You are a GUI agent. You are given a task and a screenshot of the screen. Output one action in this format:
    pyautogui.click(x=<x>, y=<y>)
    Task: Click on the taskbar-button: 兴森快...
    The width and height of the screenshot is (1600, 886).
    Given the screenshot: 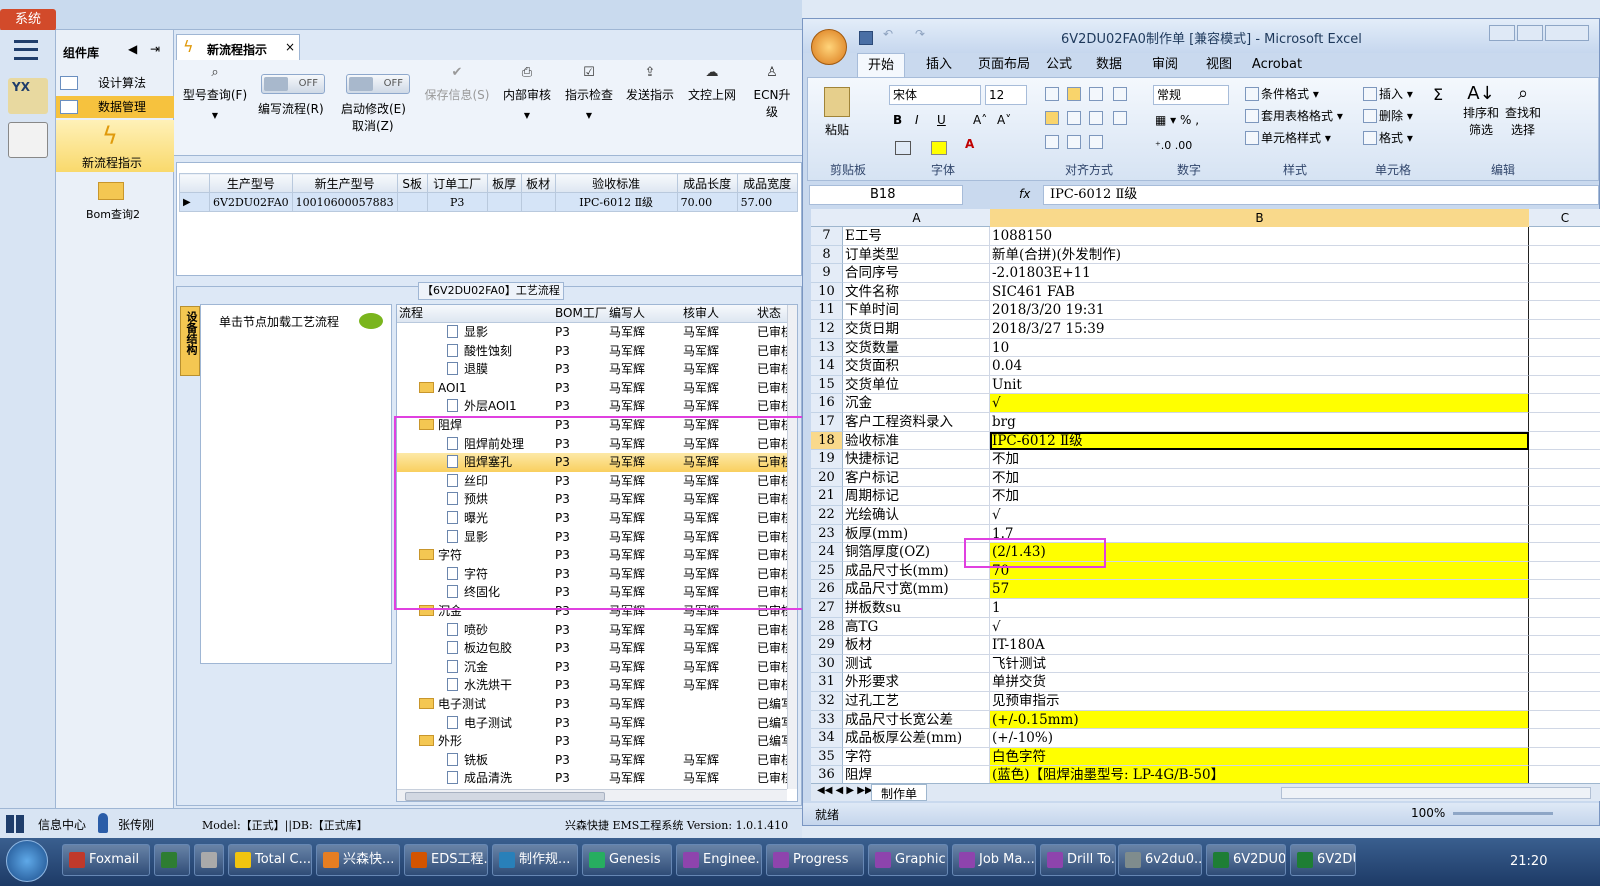 What is the action you would take?
    pyautogui.click(x=358, y=860)
    